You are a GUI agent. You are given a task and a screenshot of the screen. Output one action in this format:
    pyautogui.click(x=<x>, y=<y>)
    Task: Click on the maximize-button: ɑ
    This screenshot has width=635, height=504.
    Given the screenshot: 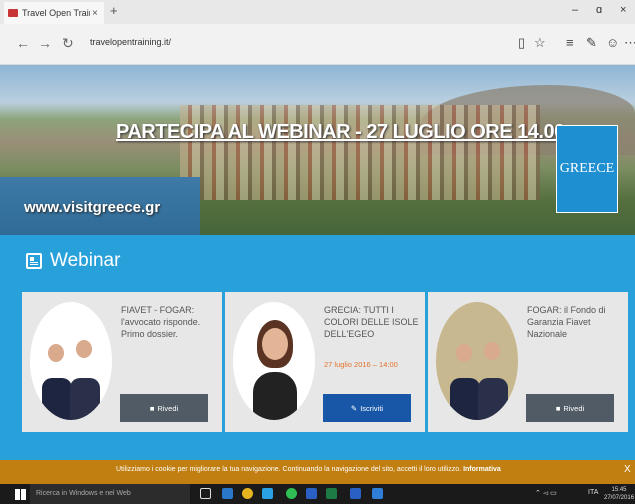 What is the action you would take?
    pyautogui.click(x=599, y=10)
    